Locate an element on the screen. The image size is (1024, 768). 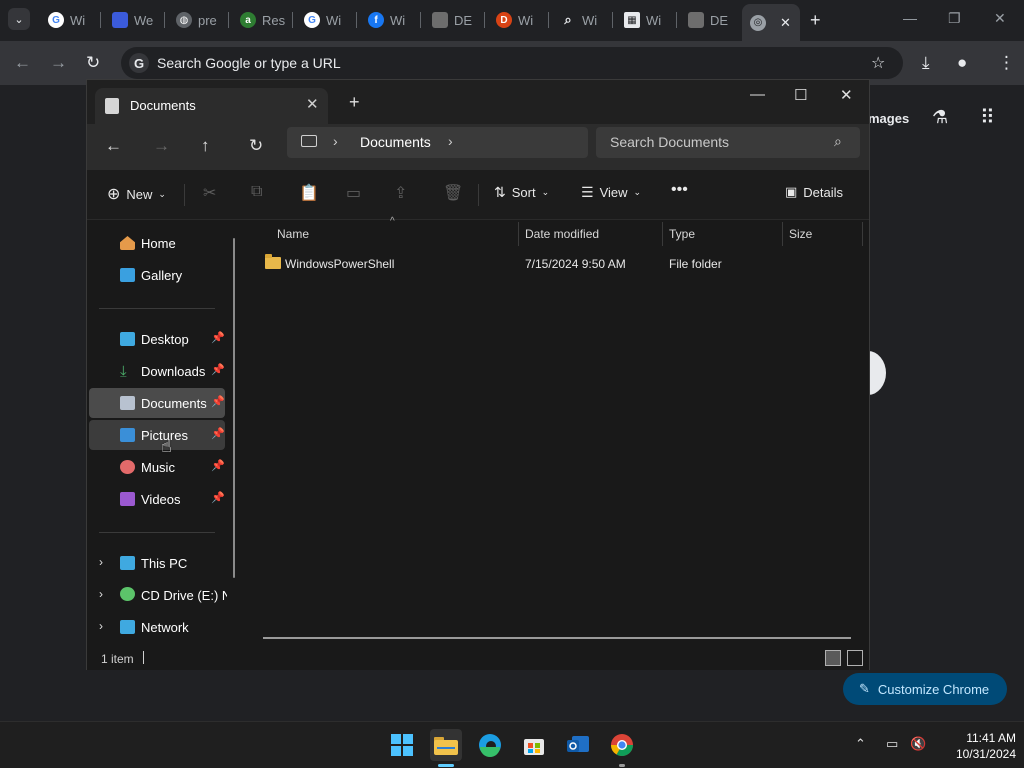
column-header-size: Size is located at coordinates (800, 234).